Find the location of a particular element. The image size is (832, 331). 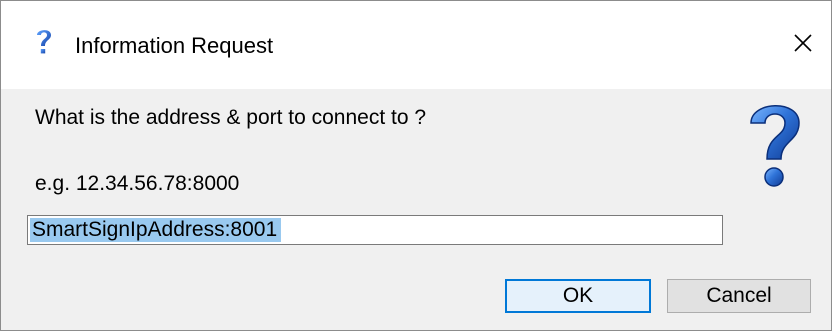

dialog-title: Information Request is located at coordinates (174, 45).